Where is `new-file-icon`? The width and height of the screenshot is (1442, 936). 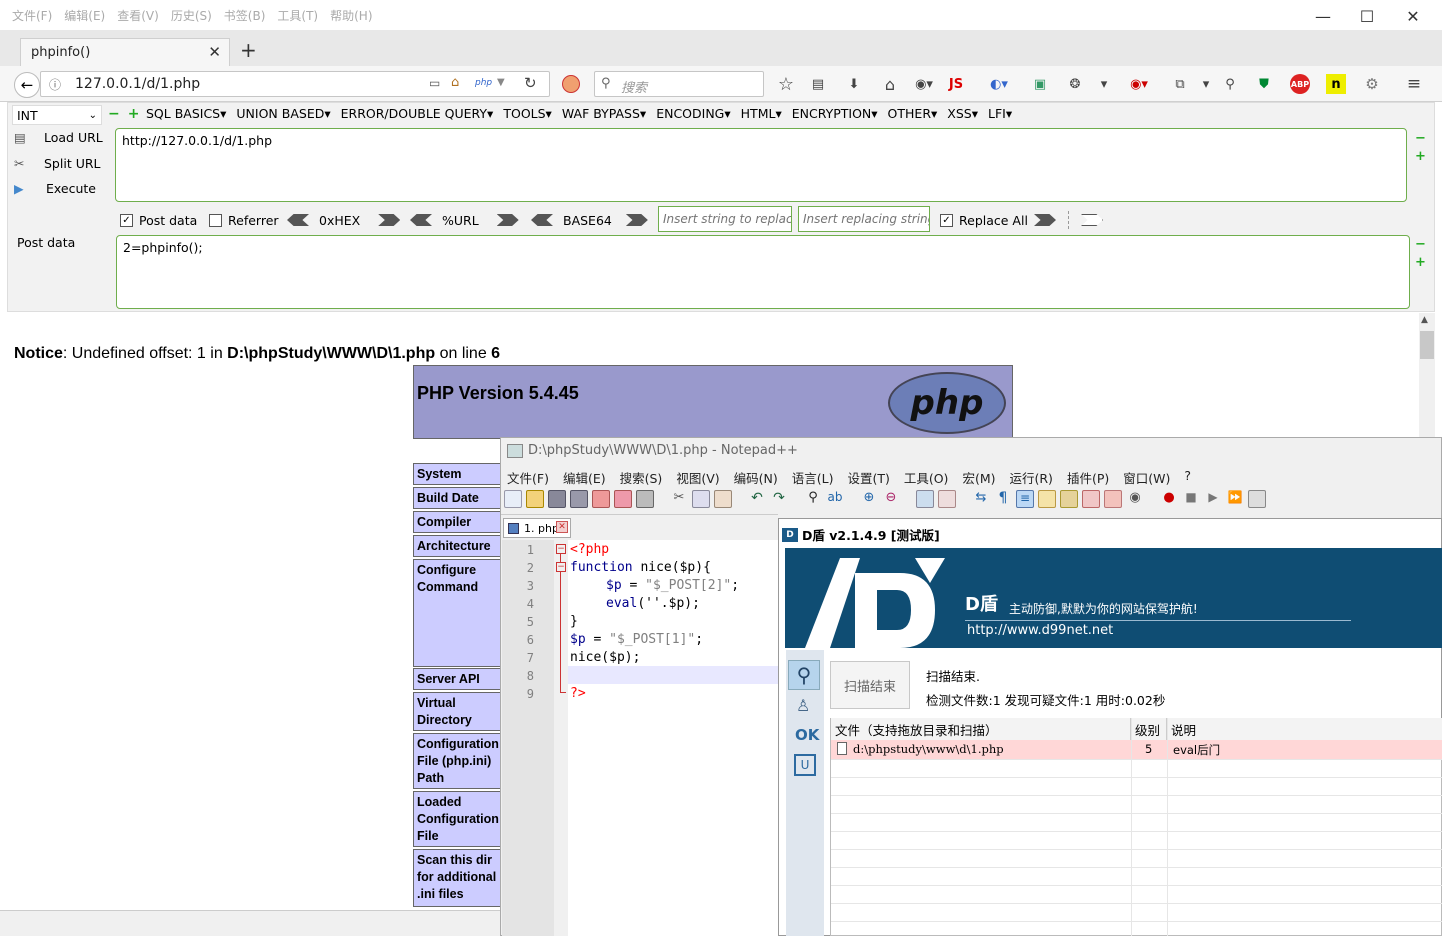
new-file-icon is located at coordinates (513, 499).